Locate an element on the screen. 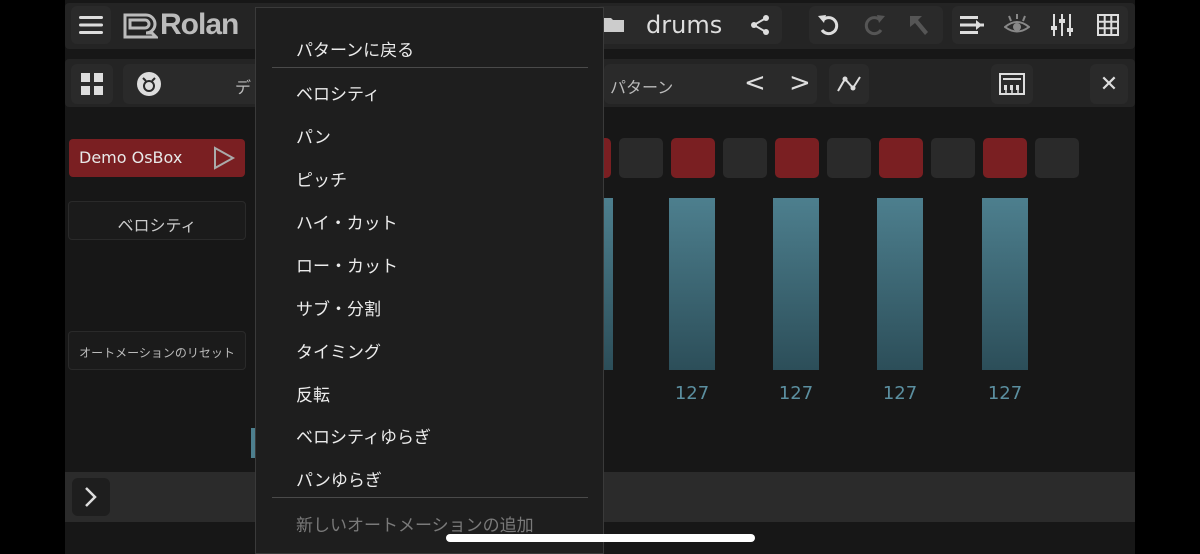 The height and width of the screenshot is (554, 1200). track-name: Demo OsBox is located at coordinates (131, 157).